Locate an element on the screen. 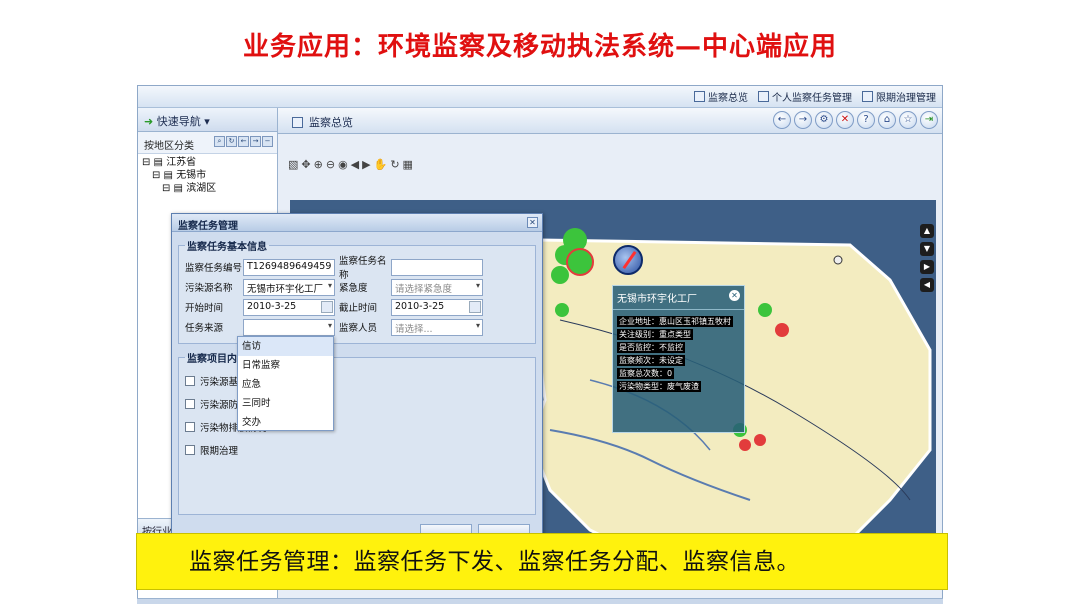 The height and width of the screenshot is (608, 1080). dropdown-option: 交办 is located at coordinates (285, 422).